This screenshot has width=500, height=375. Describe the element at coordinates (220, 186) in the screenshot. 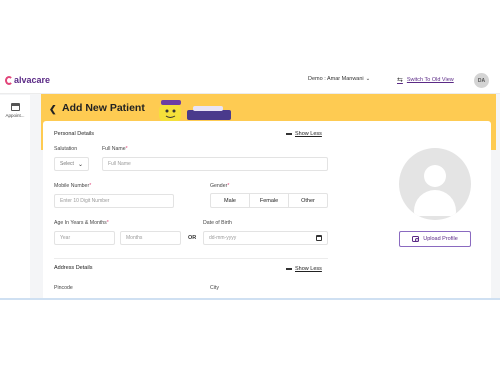

I see `gender-label: Gender*` at that location.